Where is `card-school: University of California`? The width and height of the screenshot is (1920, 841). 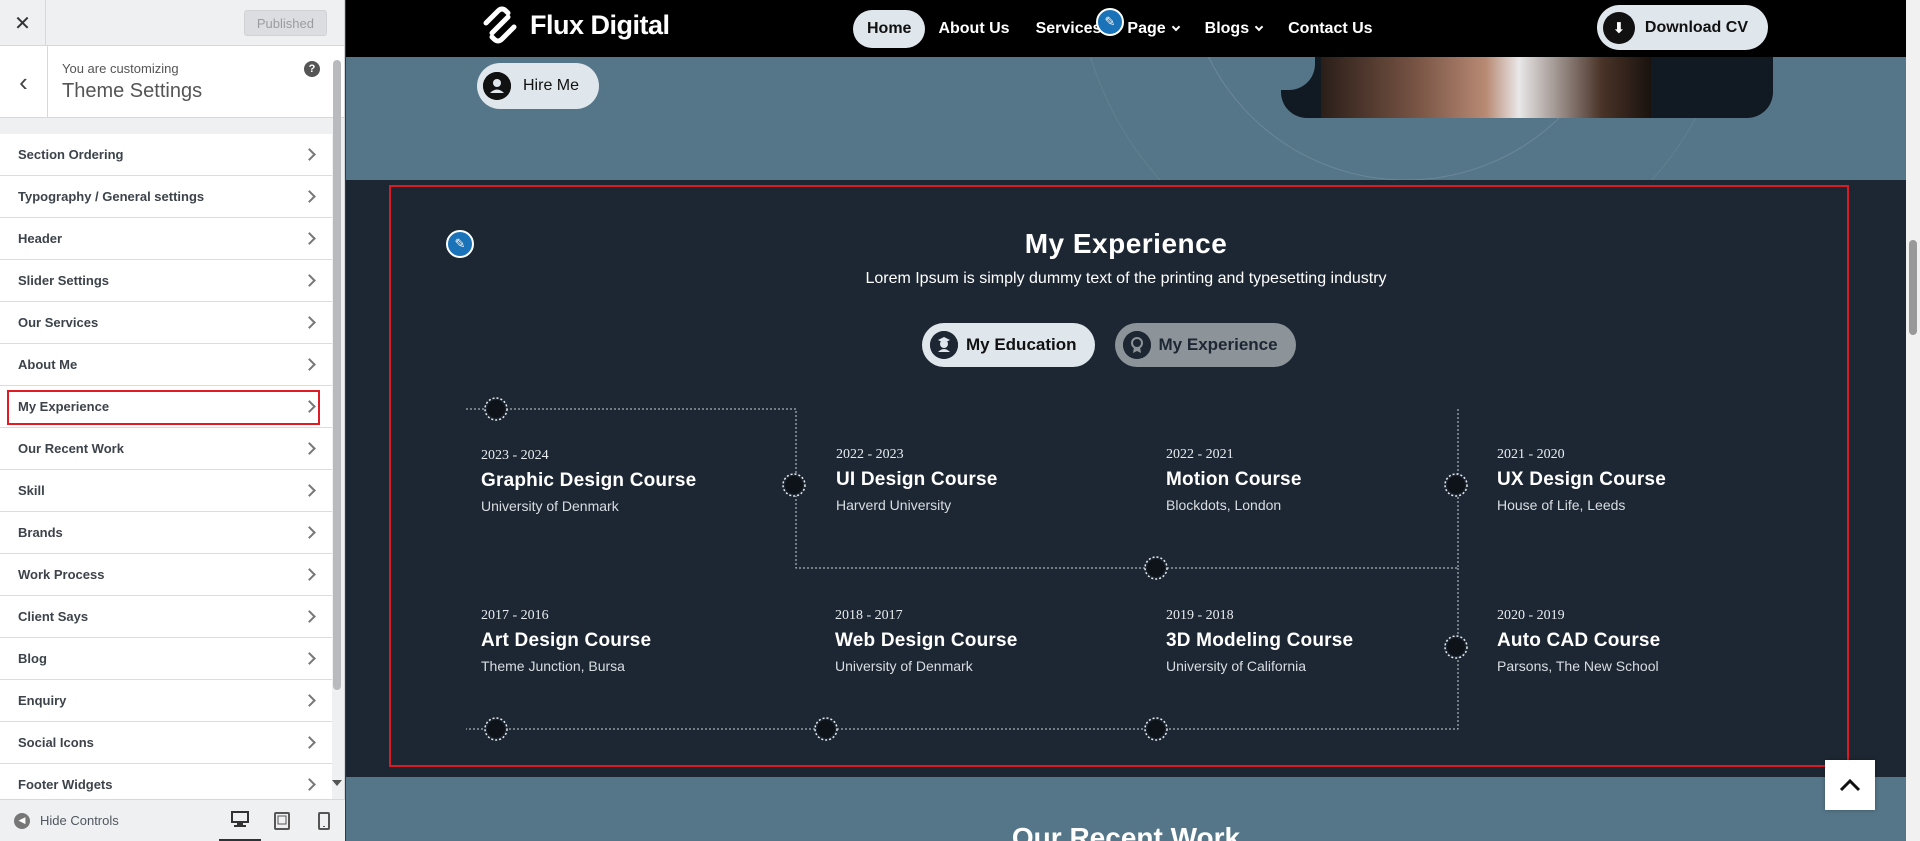
card-school: University of California is located at coordinates (1236, 666).